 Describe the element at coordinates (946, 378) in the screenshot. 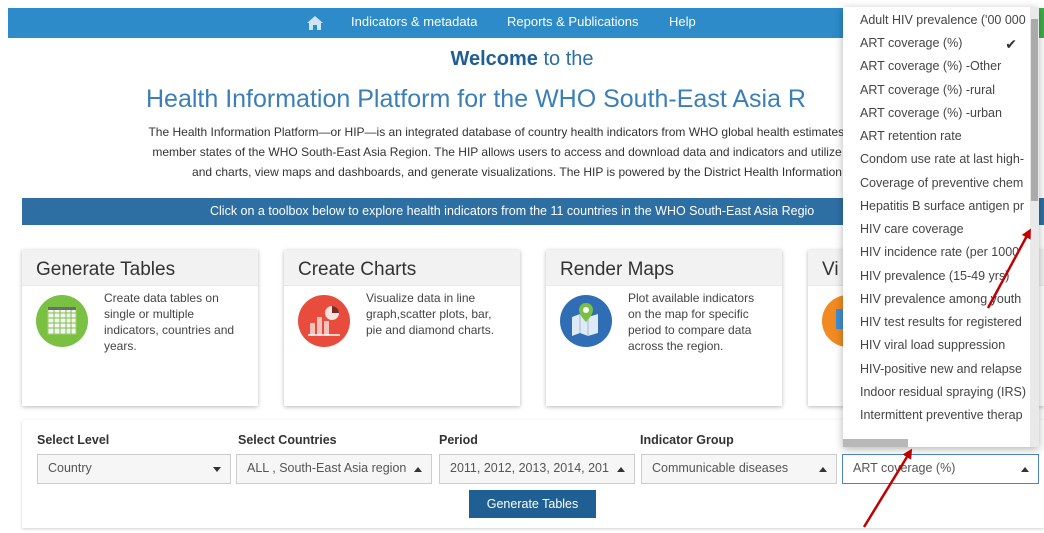

I see `annotation-arrows` at that location.